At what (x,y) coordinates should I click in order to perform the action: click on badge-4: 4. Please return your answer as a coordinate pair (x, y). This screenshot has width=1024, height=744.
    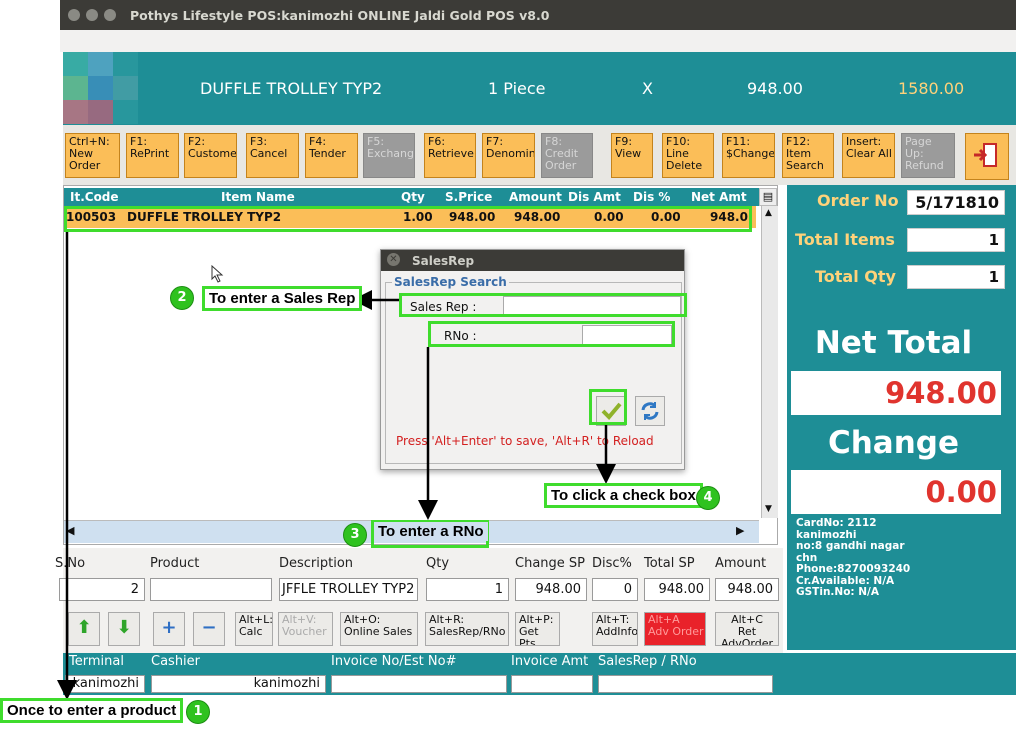
    Looking at the image, I should click on (708, 498).